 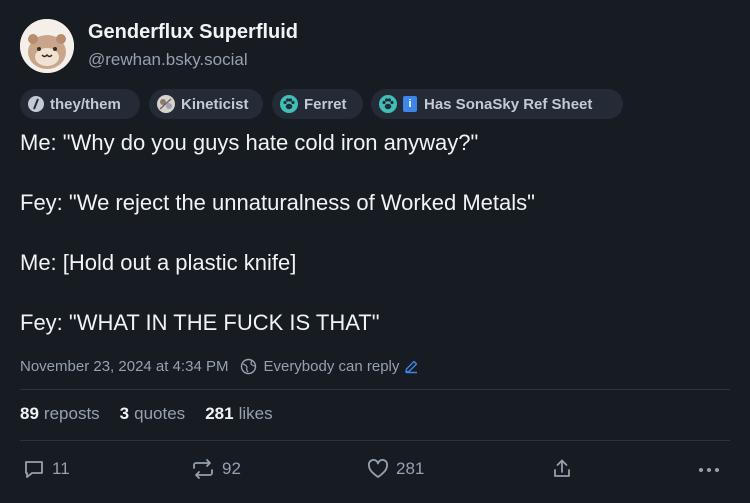 I want to click on edit-pencil-icon, so click(x=411, y=366).